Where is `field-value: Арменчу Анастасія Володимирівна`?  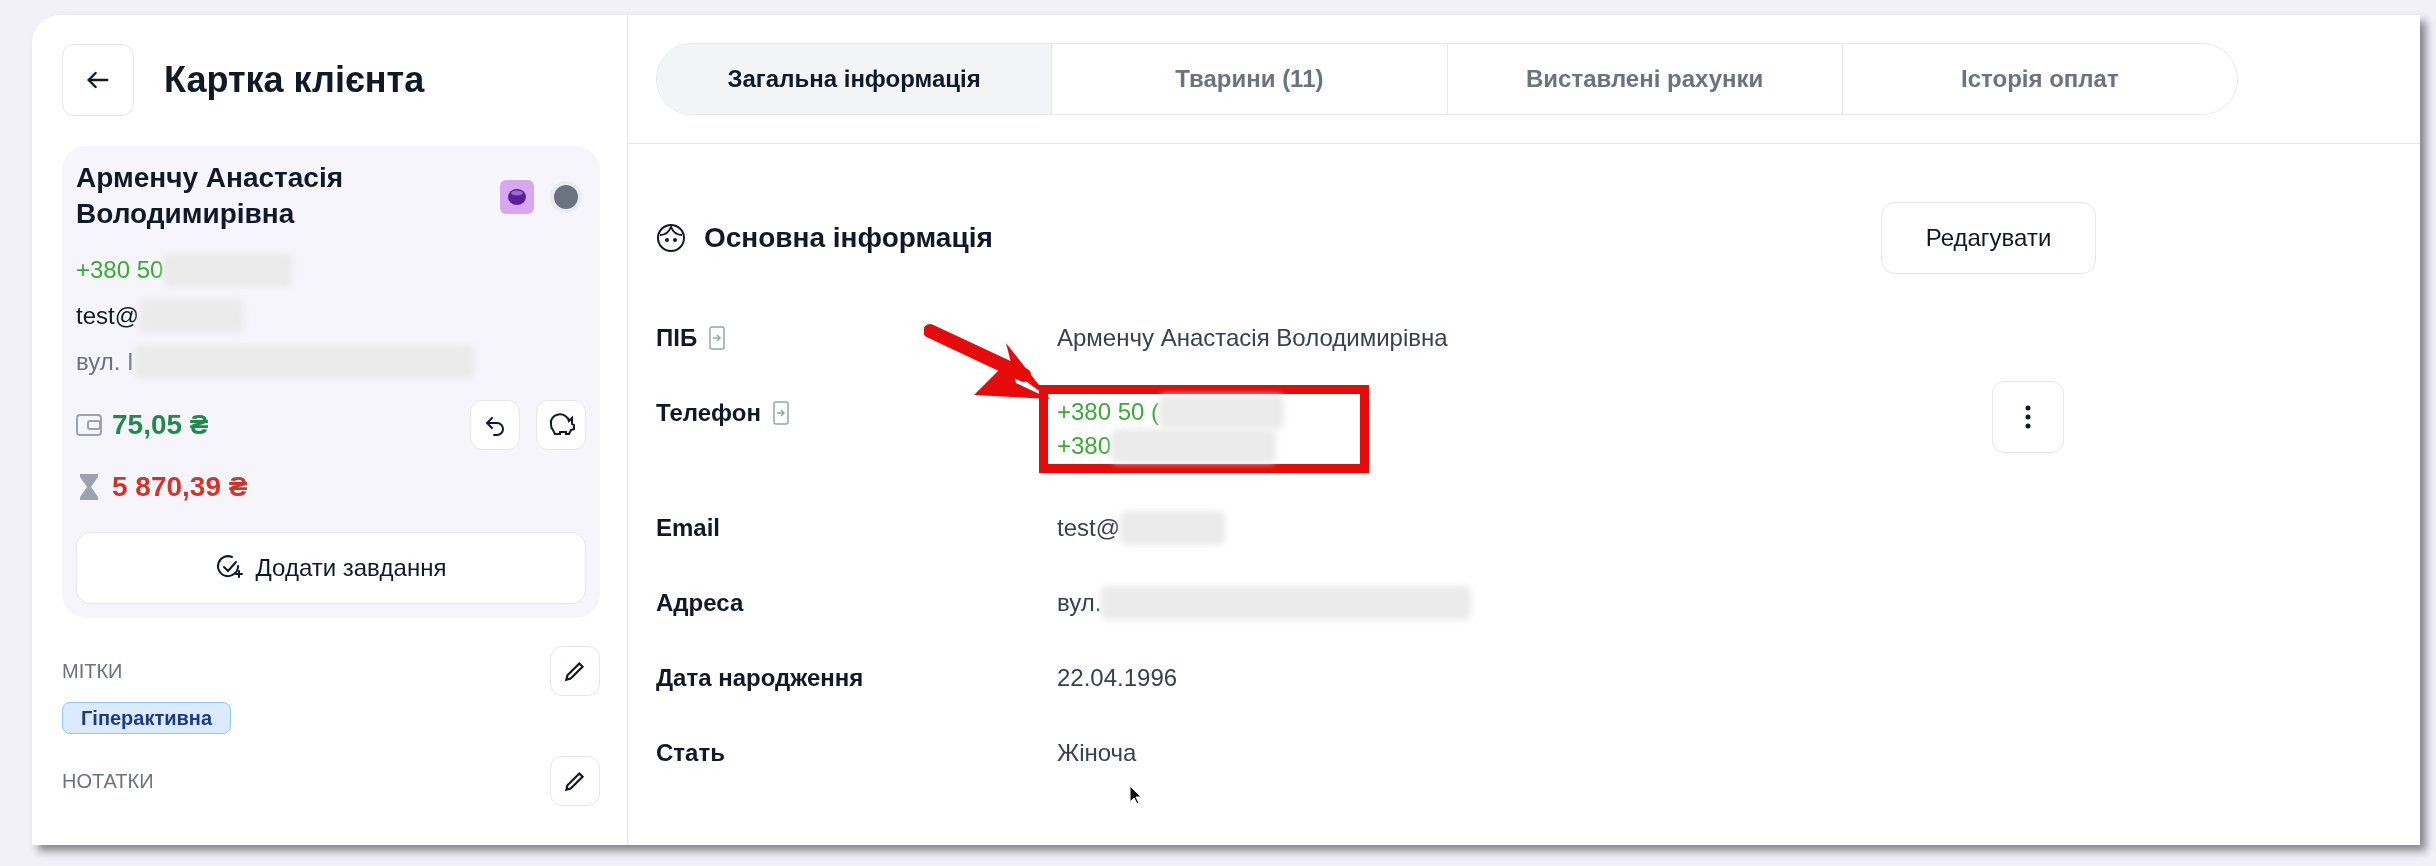 field-value: Арменчу Анастасія Володимирівна is located at coordinates (1252, 338).